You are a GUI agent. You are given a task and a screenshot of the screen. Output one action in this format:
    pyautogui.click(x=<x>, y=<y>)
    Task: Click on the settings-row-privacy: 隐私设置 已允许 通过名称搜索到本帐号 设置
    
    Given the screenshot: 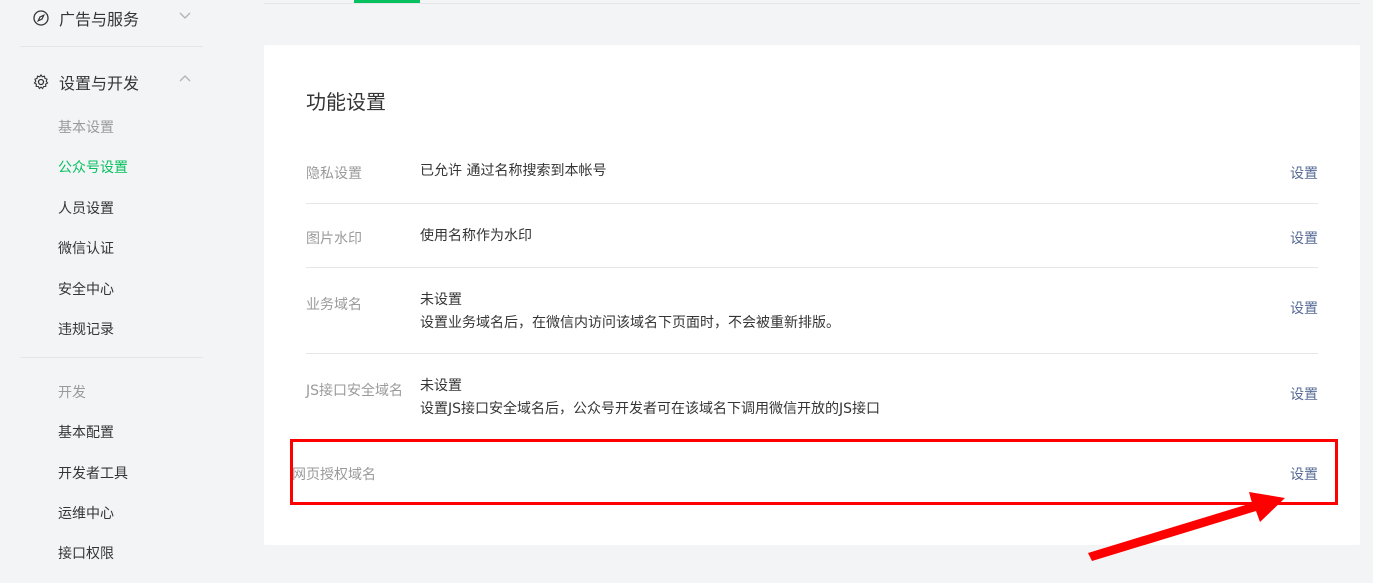 What is the action you would take?
    pyautogui.click(x=812, y=171)
    